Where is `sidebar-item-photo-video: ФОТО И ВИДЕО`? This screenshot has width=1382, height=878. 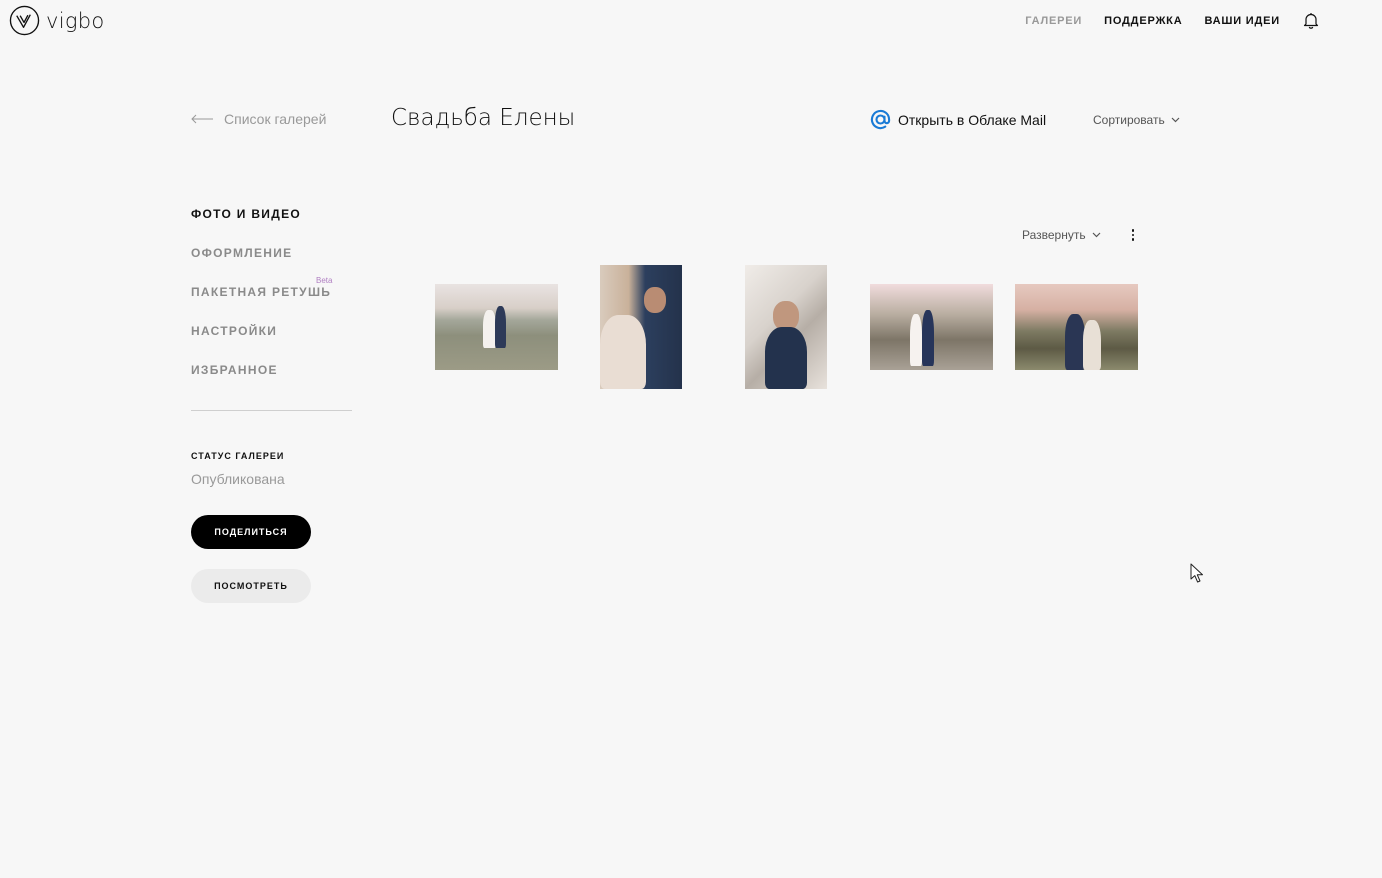
sidebar-item-photo-video: ФОТО И ВИДЕО is located at coordinates (272, 226).